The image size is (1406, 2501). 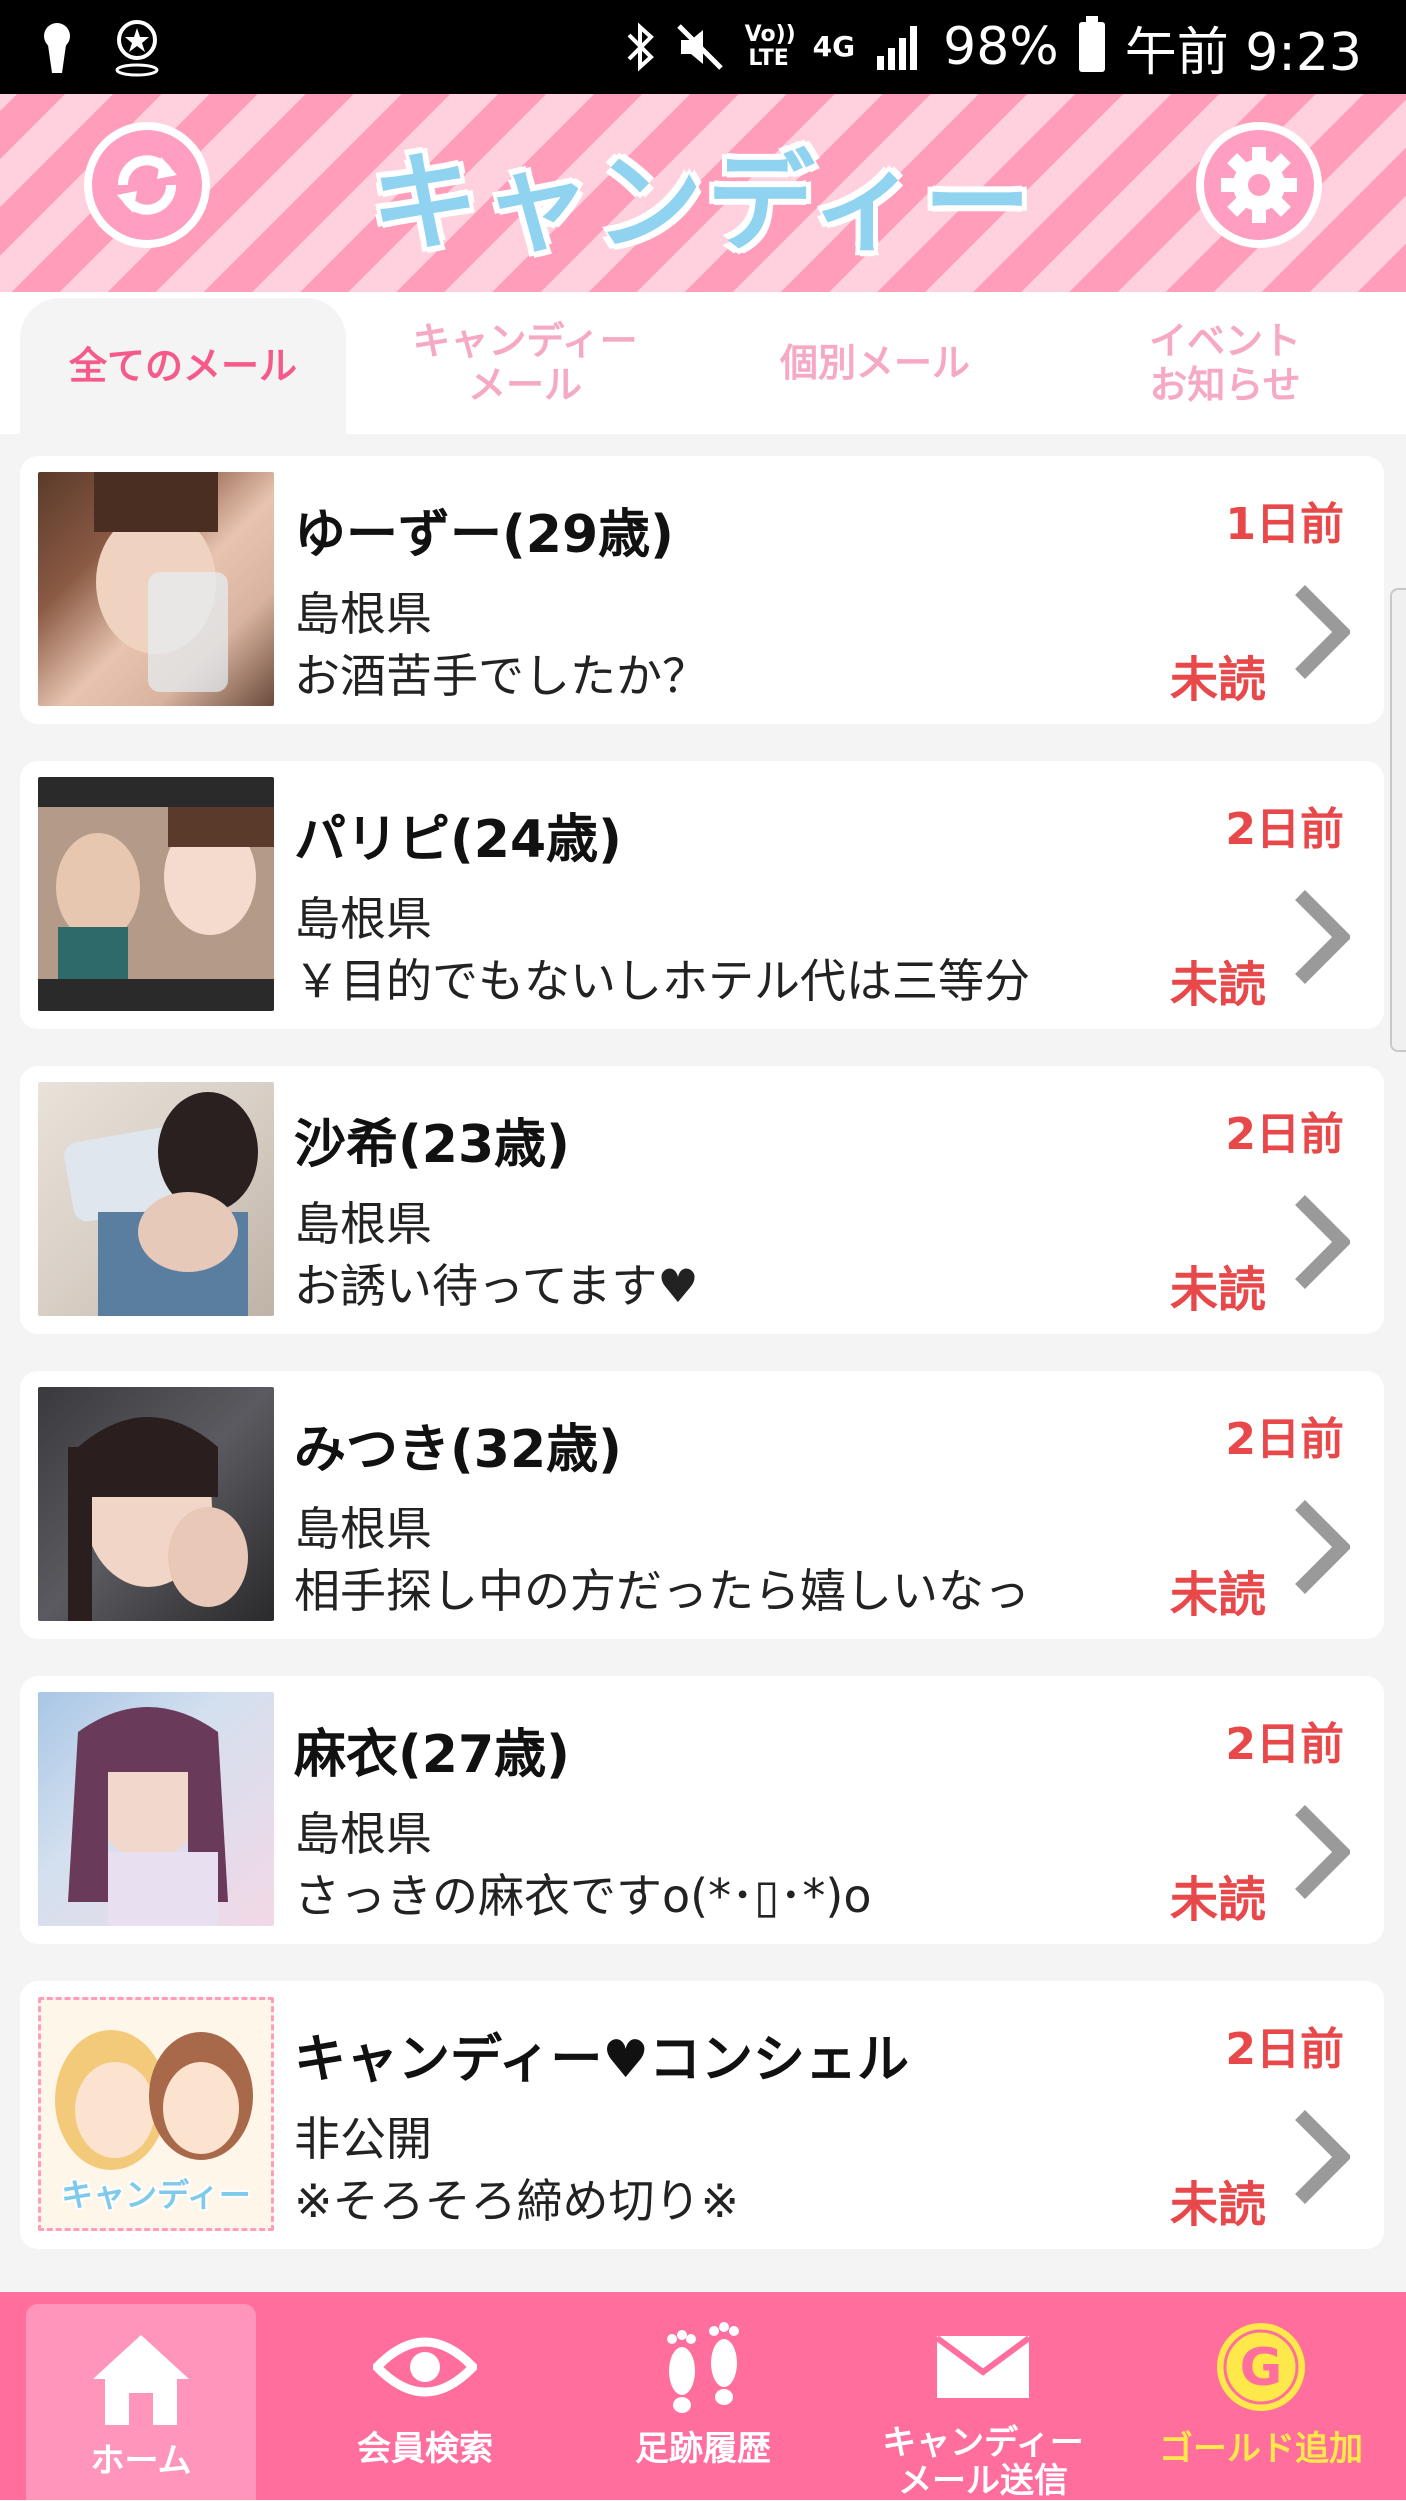 I want to click on nav-footprints: 足跡履歴, so click(x=703, y=2396).